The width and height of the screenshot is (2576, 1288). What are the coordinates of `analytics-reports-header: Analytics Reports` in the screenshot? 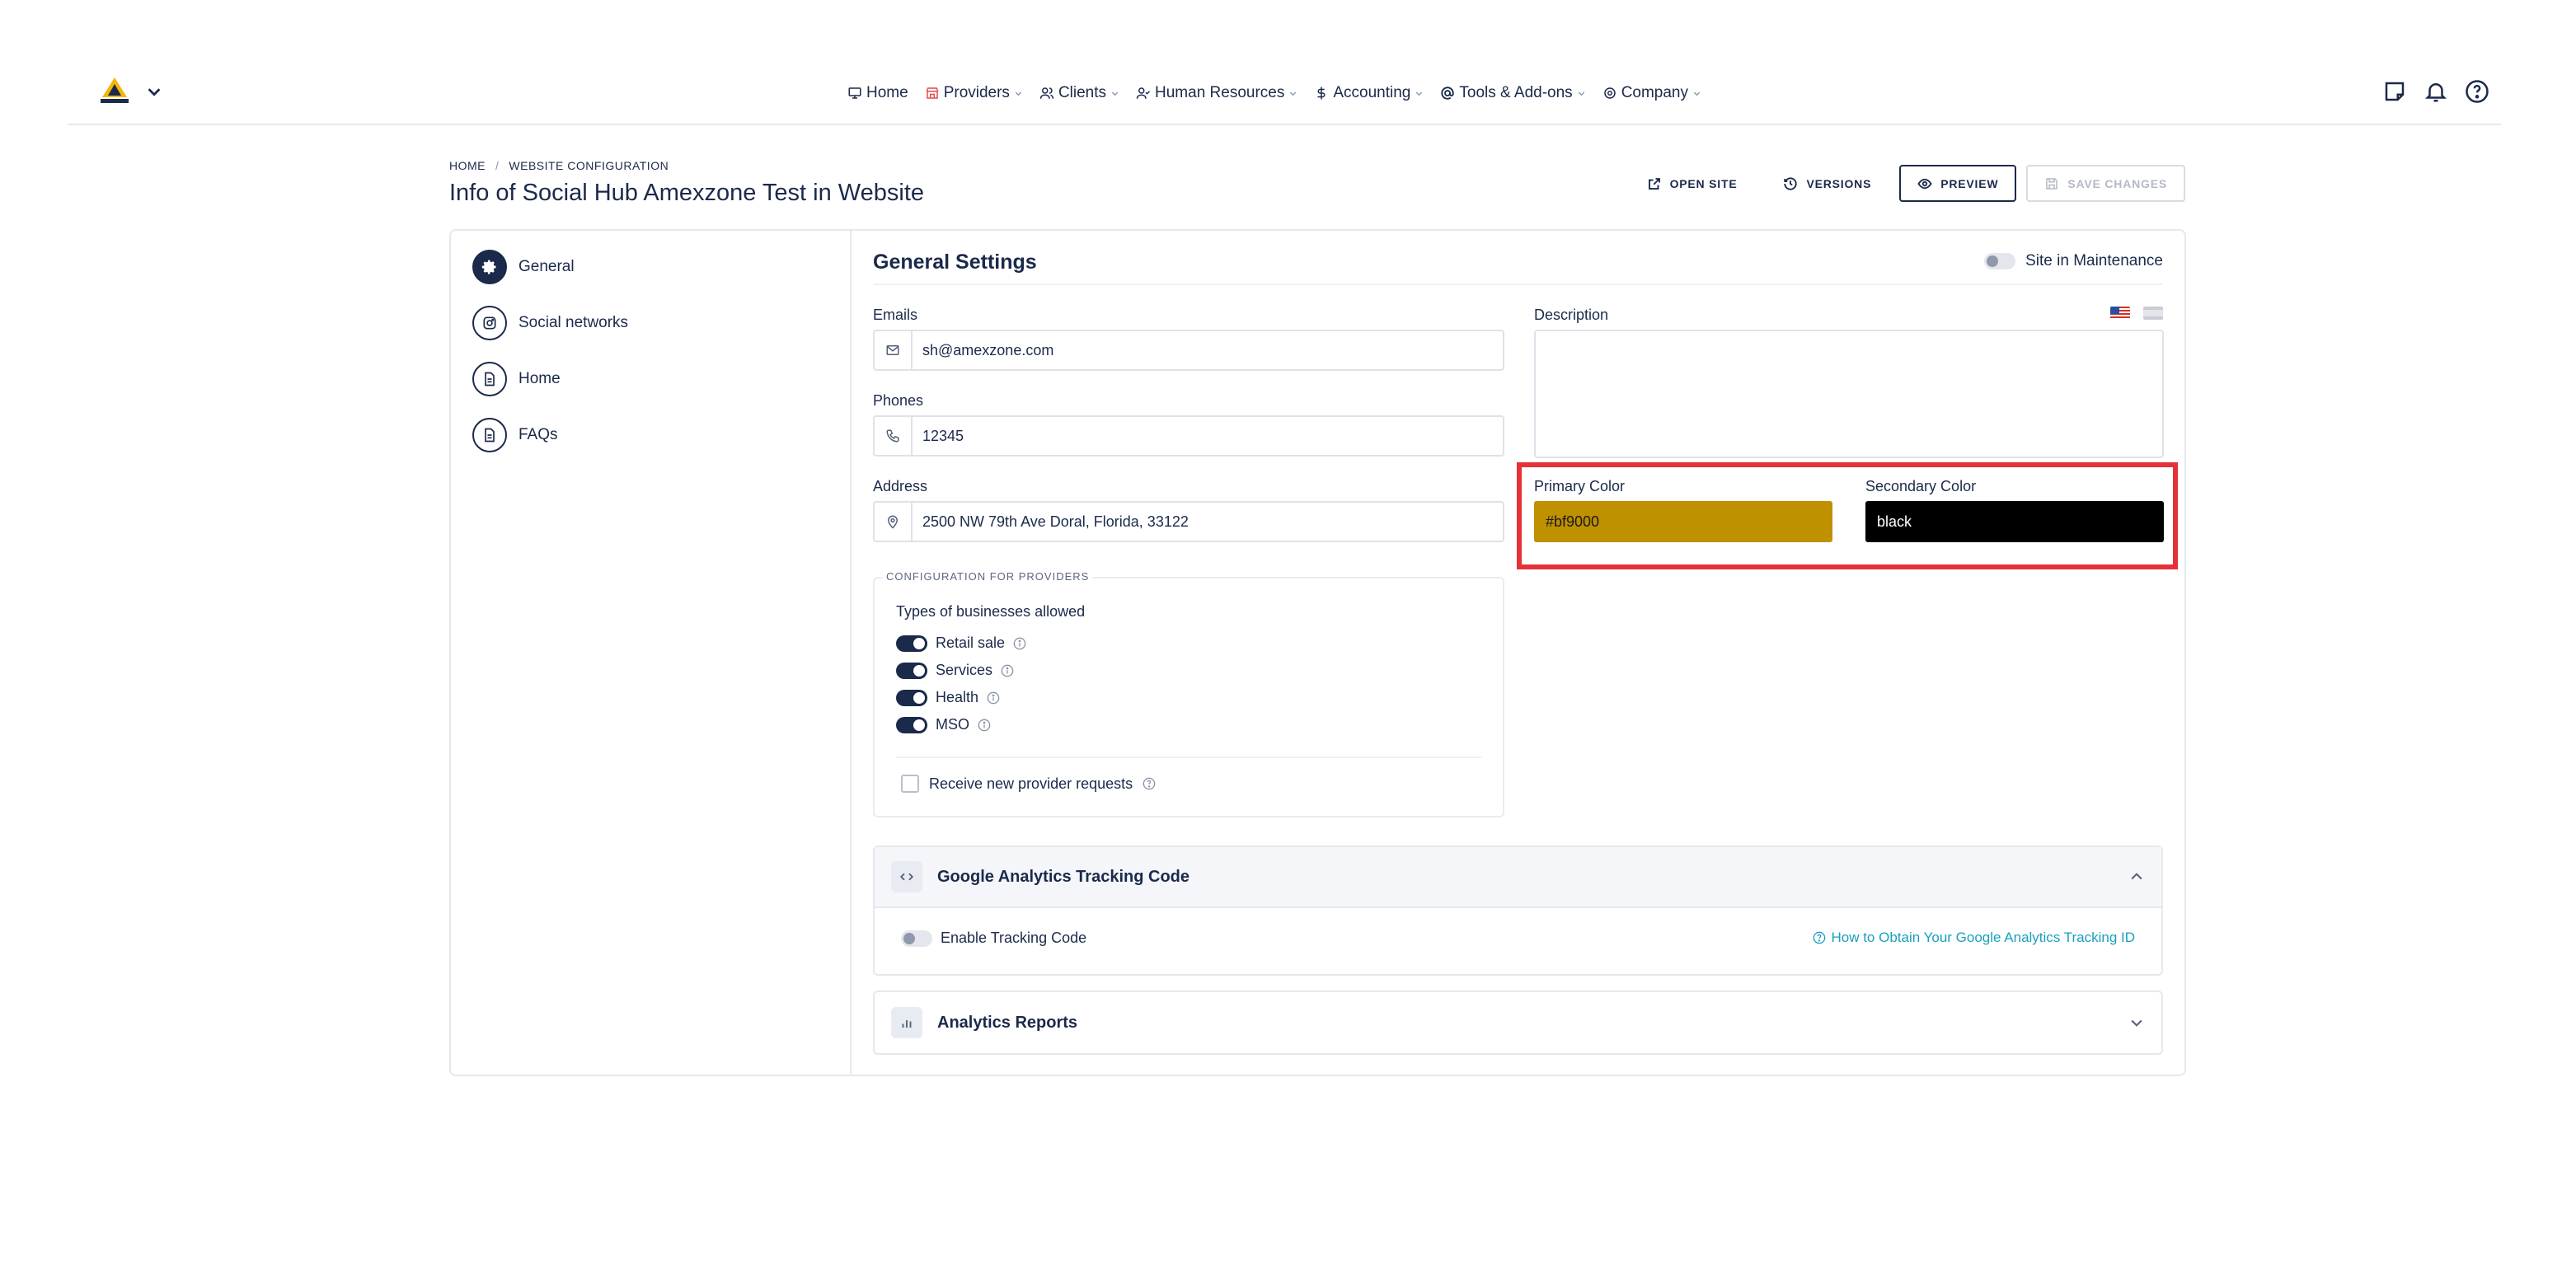 It's located at (1518, 1022).